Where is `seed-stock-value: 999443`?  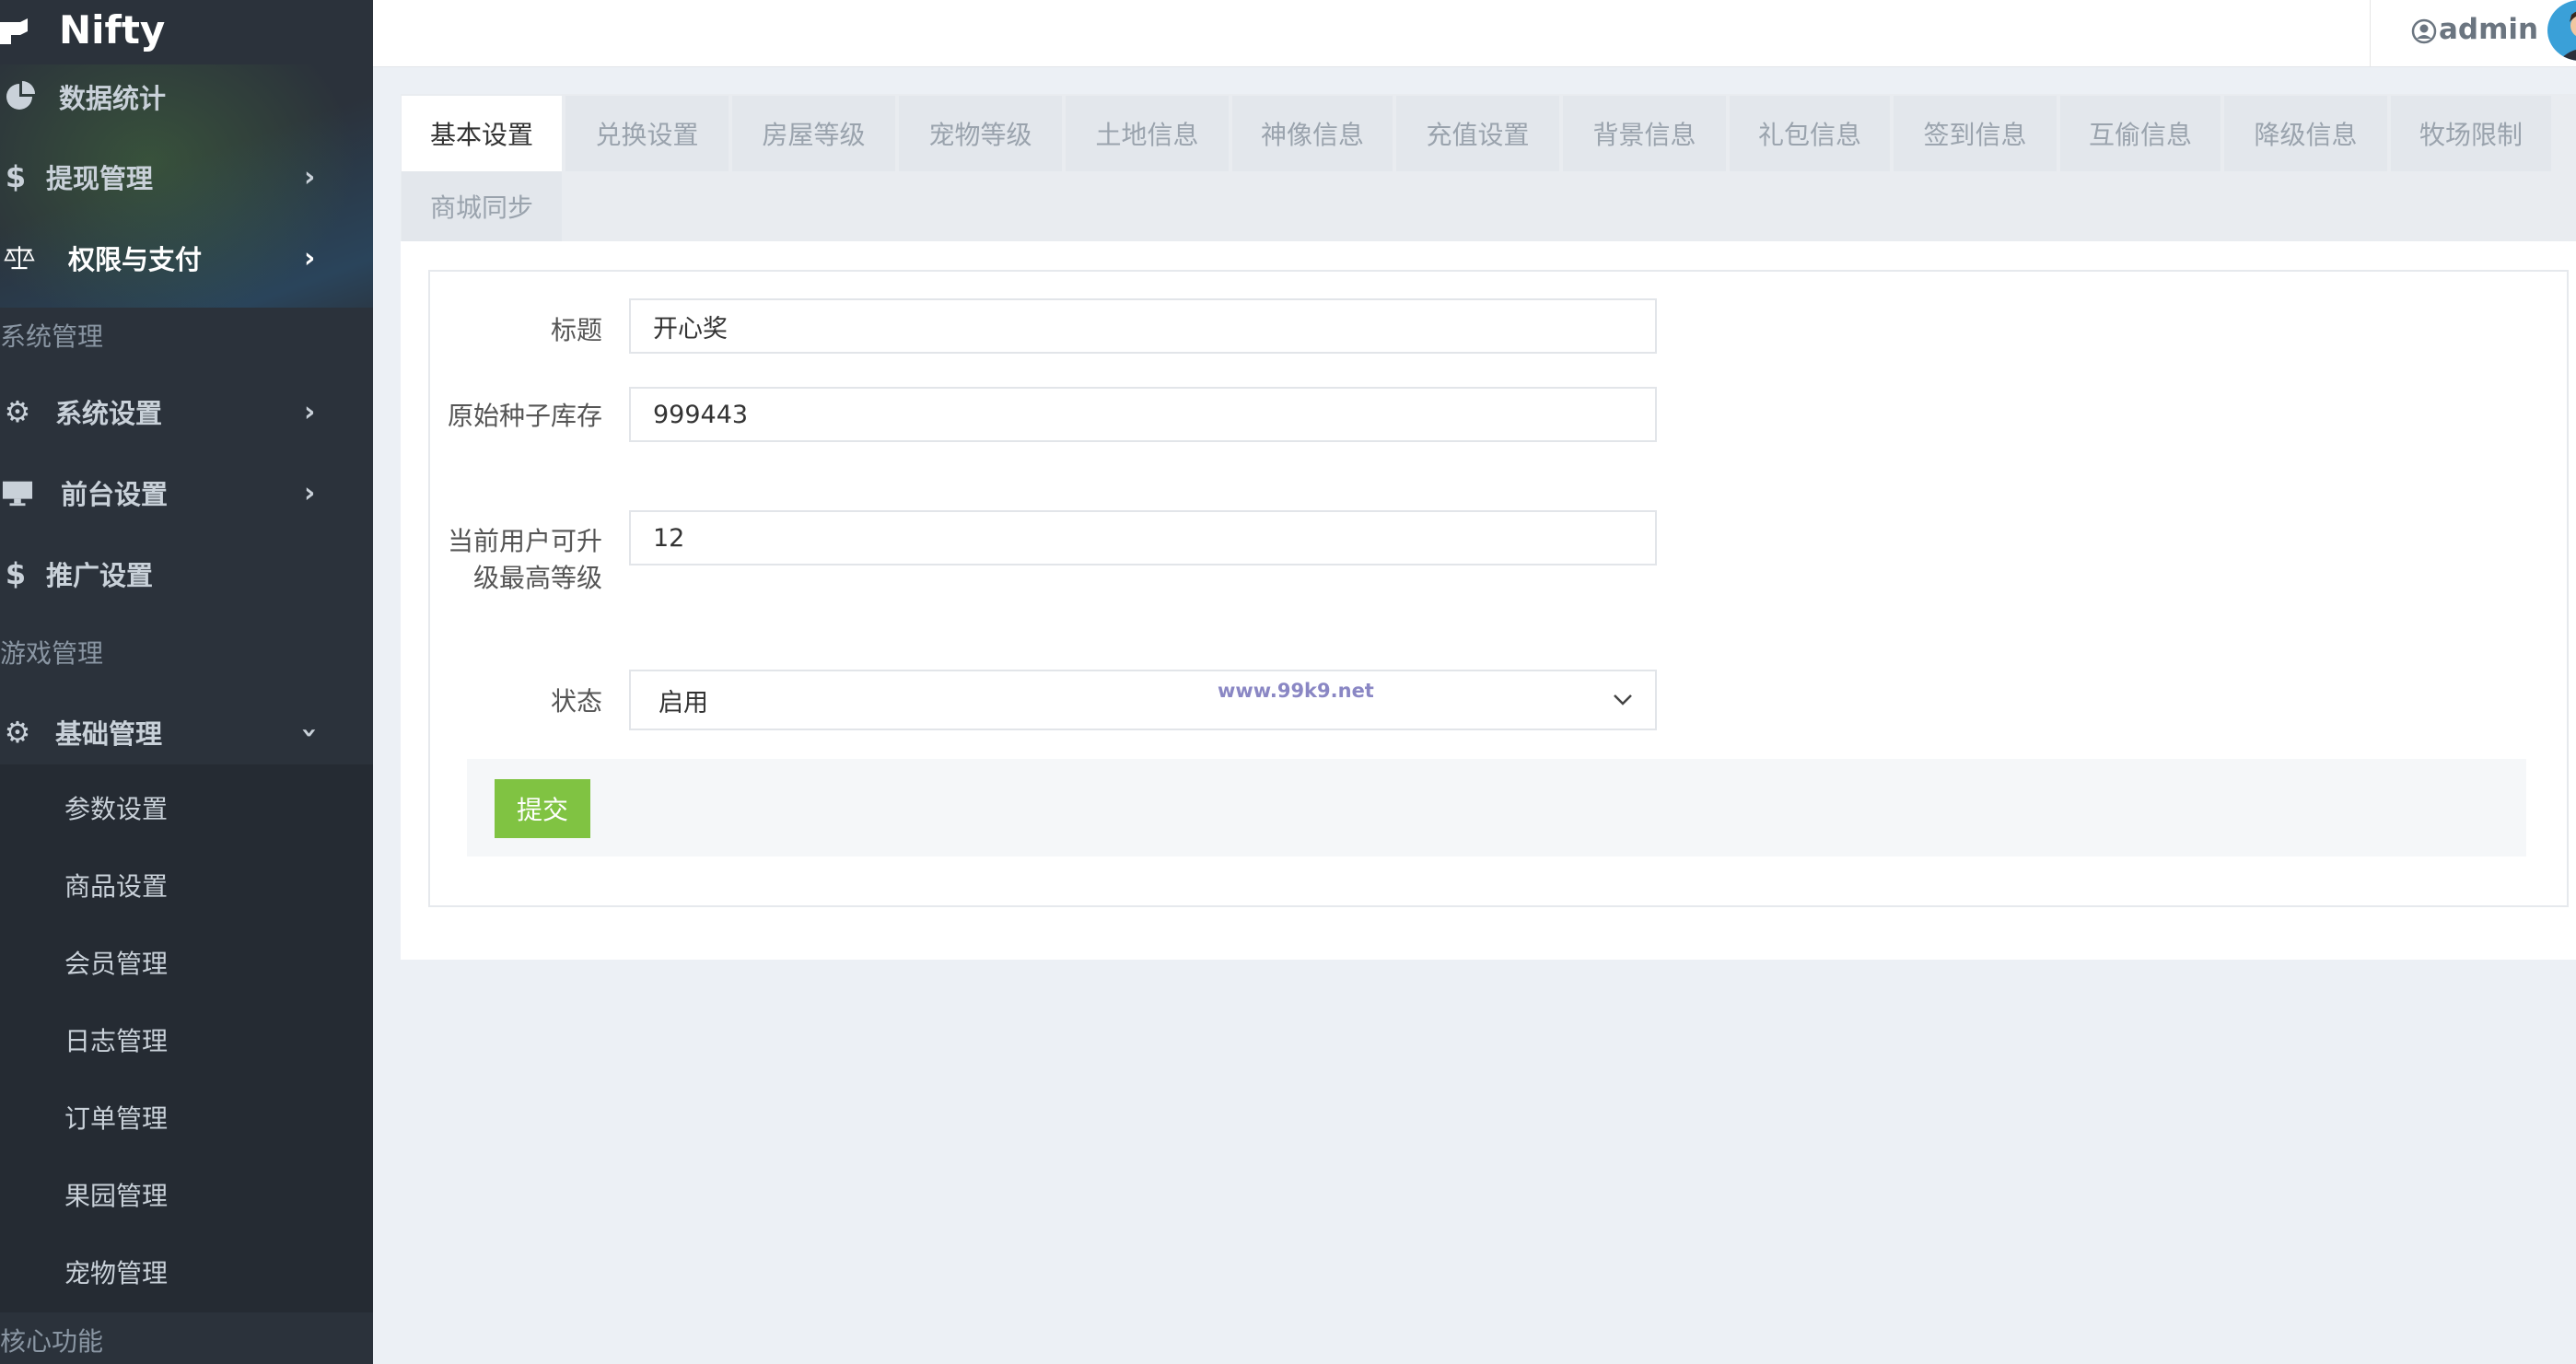 seed-stock-value: 999443 is located at coordinates (700, 415).